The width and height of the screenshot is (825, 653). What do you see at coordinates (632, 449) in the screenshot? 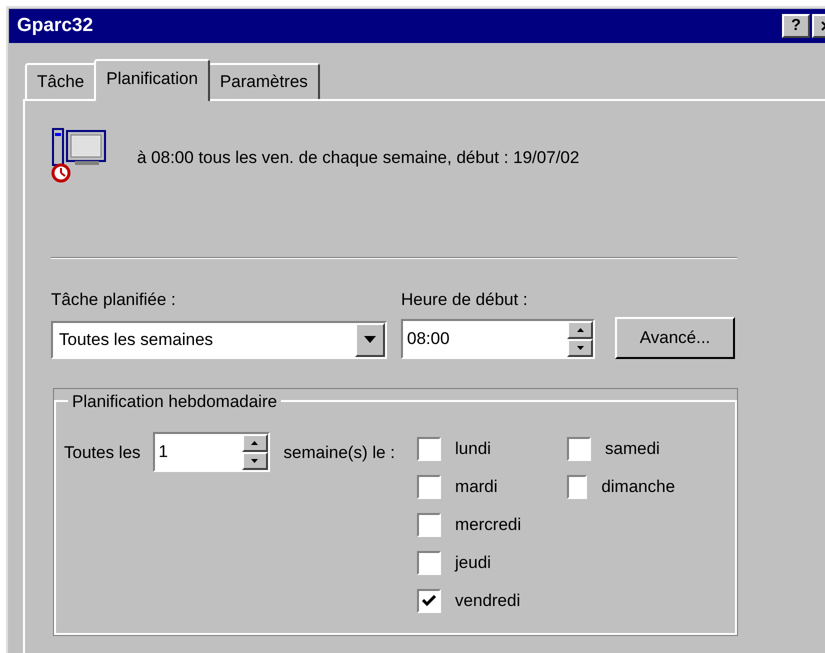
I see `checkbox-label: samedi` at bounding box center [632, 449].